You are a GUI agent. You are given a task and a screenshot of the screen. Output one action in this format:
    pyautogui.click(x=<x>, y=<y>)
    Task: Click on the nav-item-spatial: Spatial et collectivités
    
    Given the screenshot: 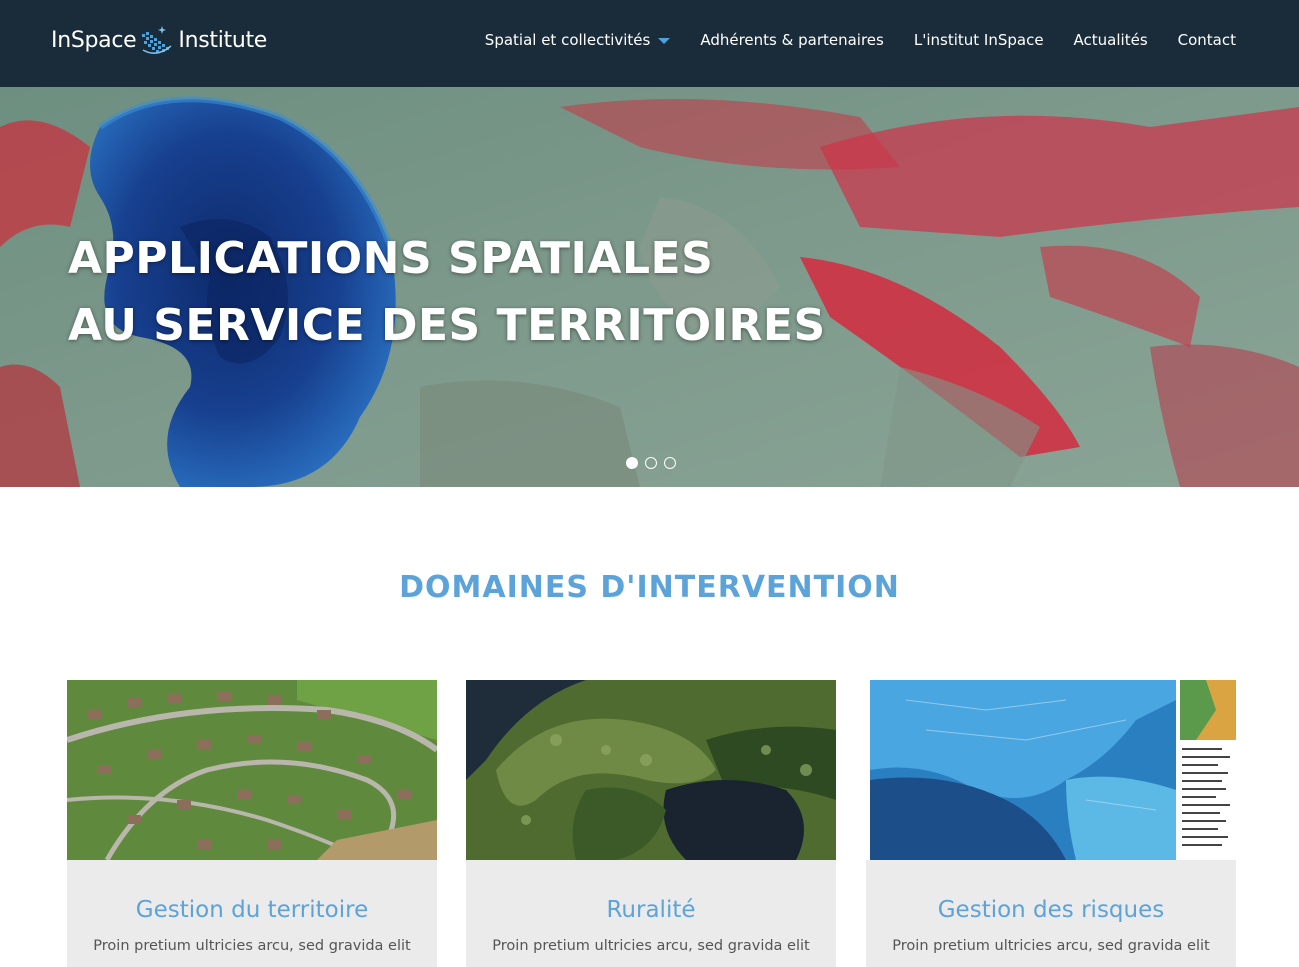 What is the action you would take?
    pyautogui.click(x=578, y=40)
    